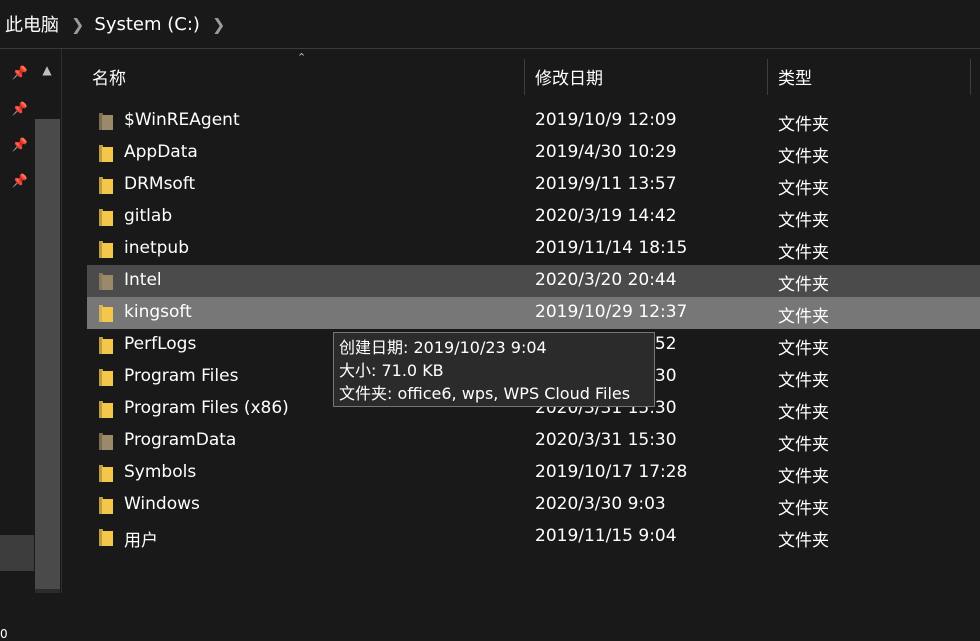  I want to click on breadcrumb-system-c: System (C:), so click(147, 24).